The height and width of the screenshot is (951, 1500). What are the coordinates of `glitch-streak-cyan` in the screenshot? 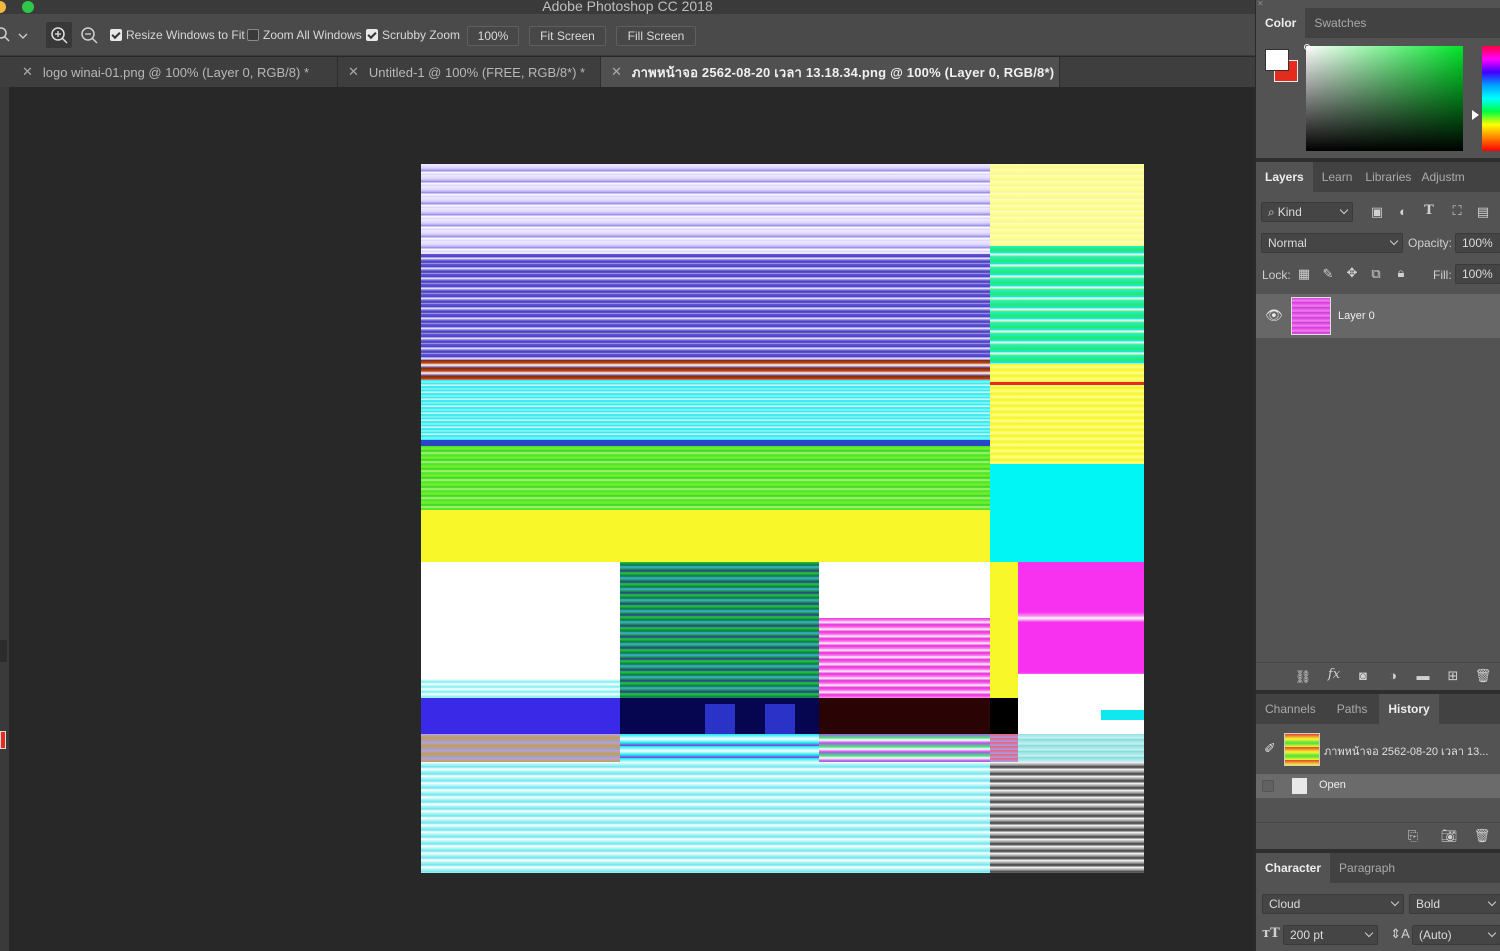 It's located at (520, 688).